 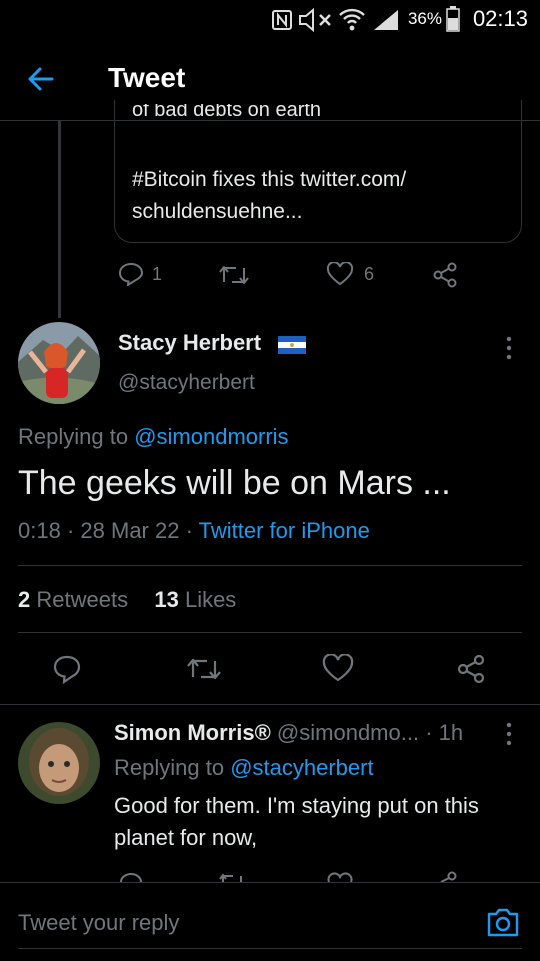 What do you see at coordinates (39, 530) in the screenshot?
I see `tweet-time: 0:18` at bounding box center [39, 530].